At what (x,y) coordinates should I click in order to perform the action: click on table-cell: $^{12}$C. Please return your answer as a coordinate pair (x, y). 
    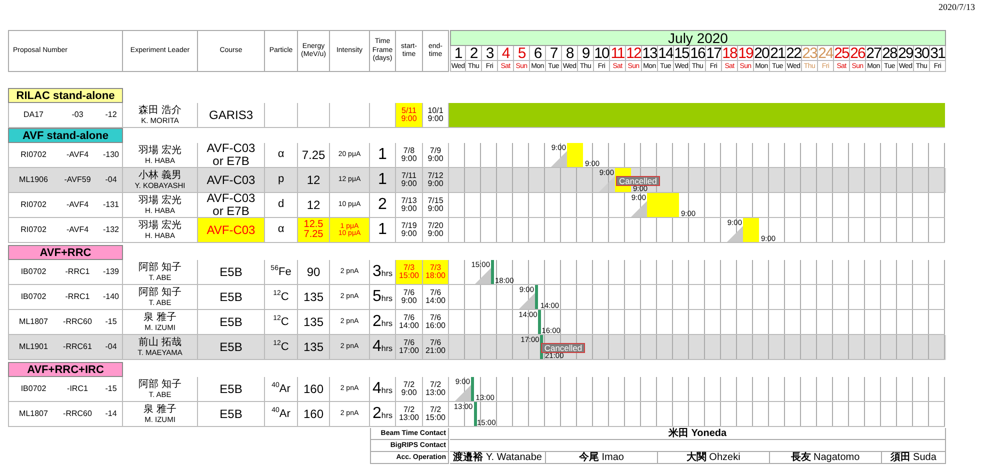
    Looking at the image, I should click on (281, 347).